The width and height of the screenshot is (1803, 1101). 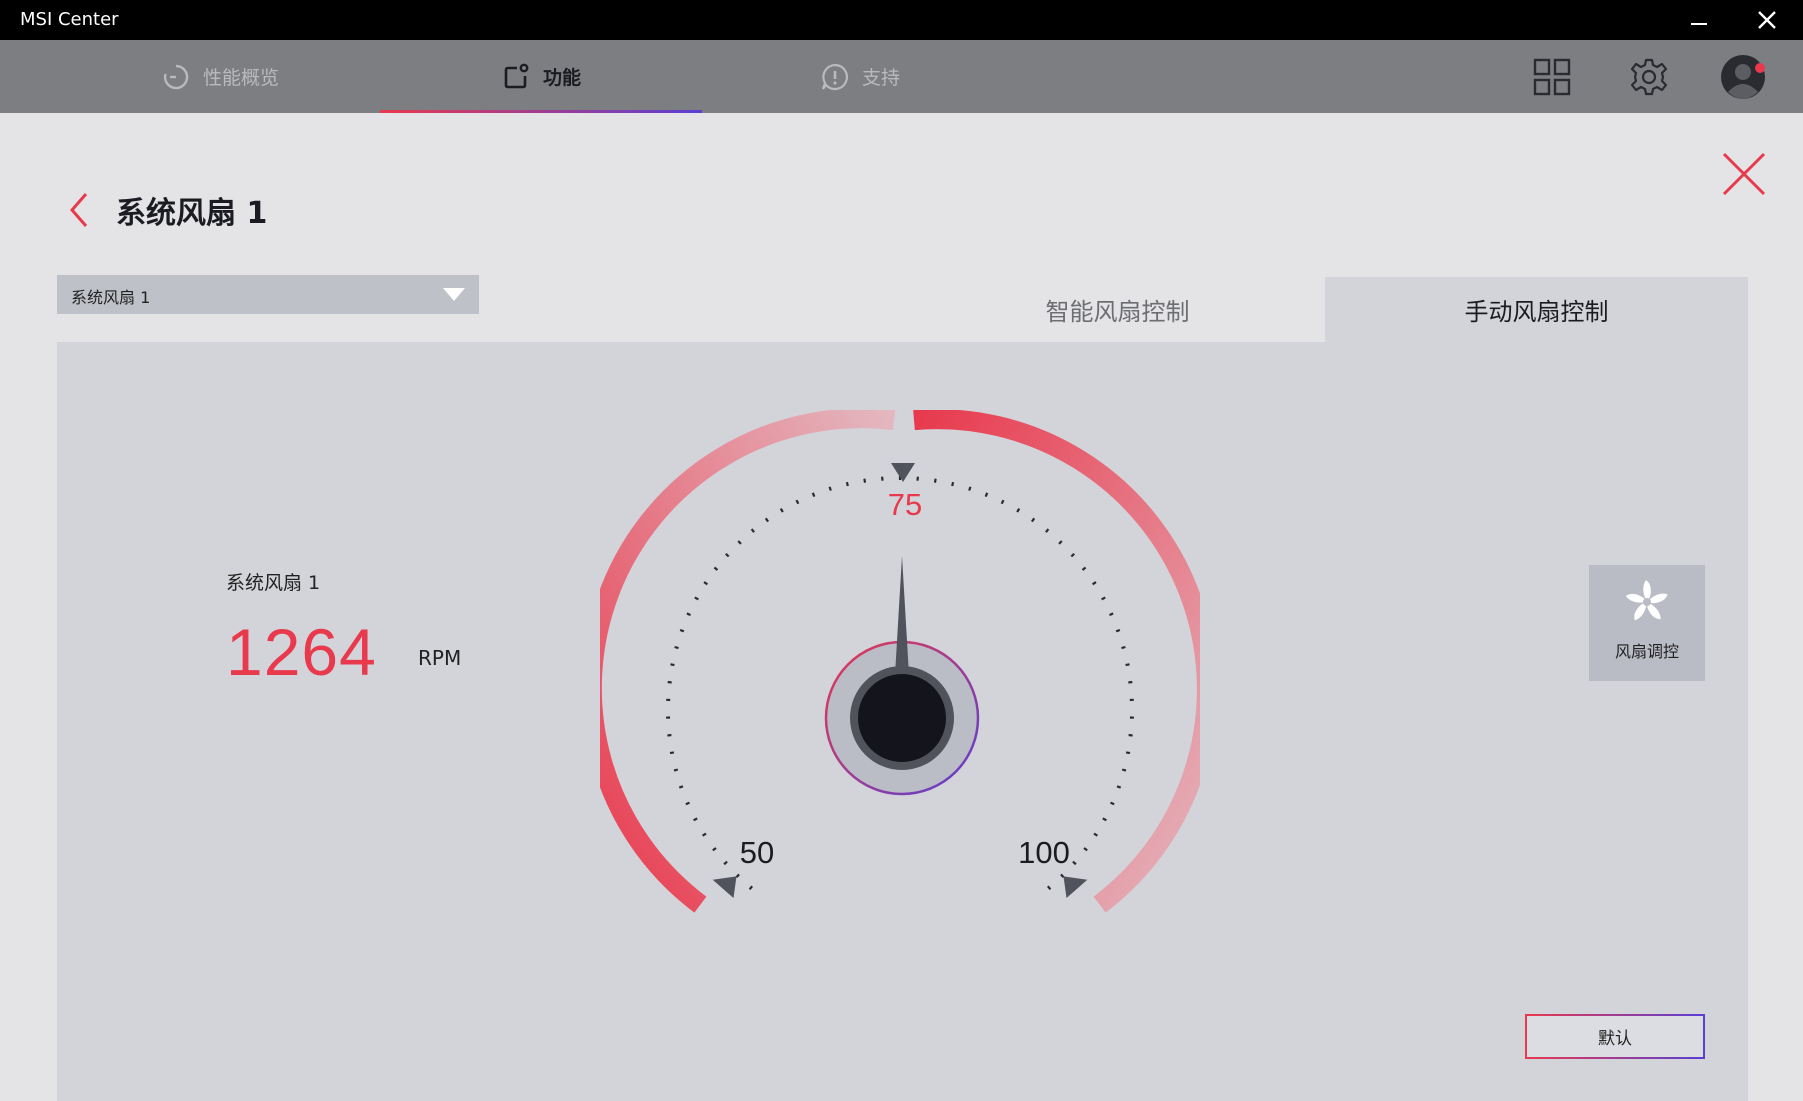 I want to click on tab-performance-overview: 性能概览, so click(x=220, y=76).